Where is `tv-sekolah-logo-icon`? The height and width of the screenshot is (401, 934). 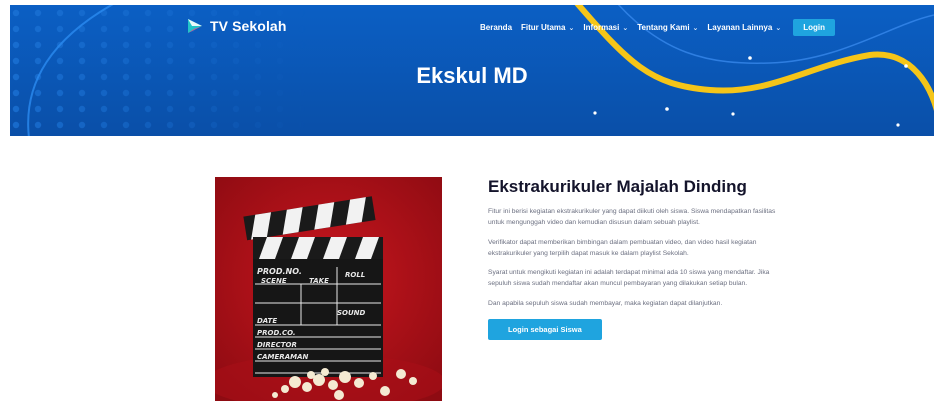
tv-sekolah-logo-icon is located at coordinates (195, 26).